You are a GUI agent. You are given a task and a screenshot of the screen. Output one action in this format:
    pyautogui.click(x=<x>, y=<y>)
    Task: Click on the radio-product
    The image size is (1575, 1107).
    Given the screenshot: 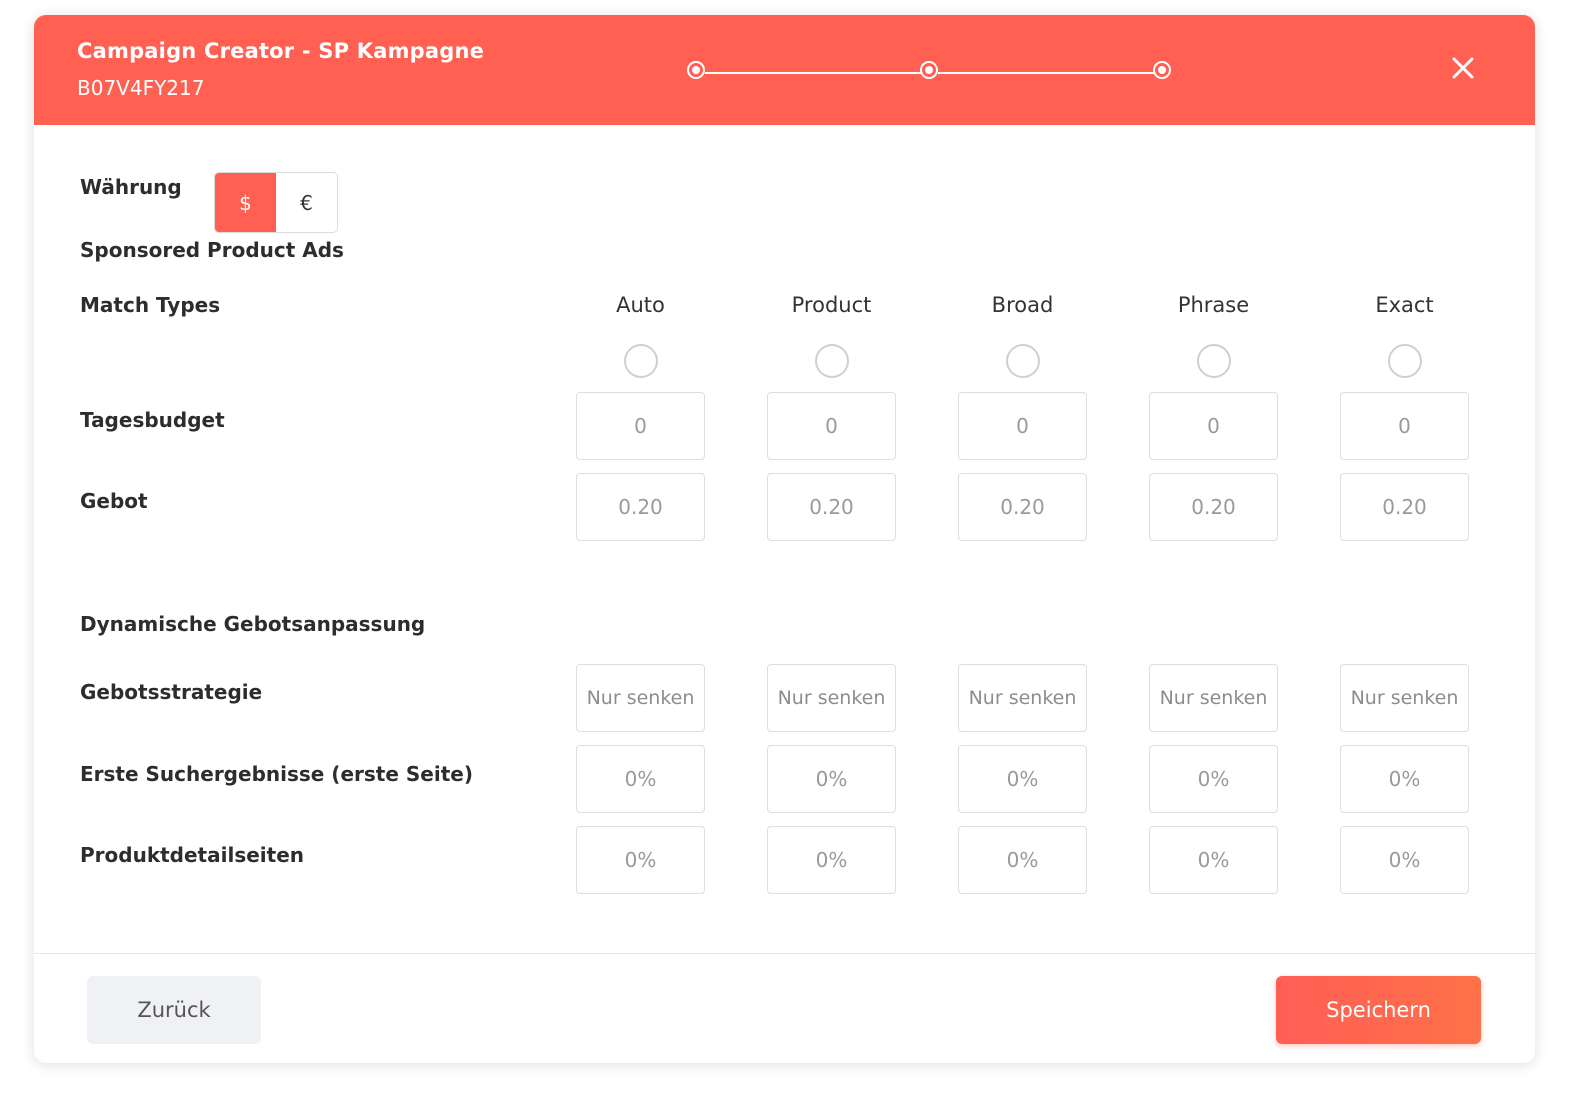 What is the action you would take?
    pyautogui.click(x=832, y=361)
    